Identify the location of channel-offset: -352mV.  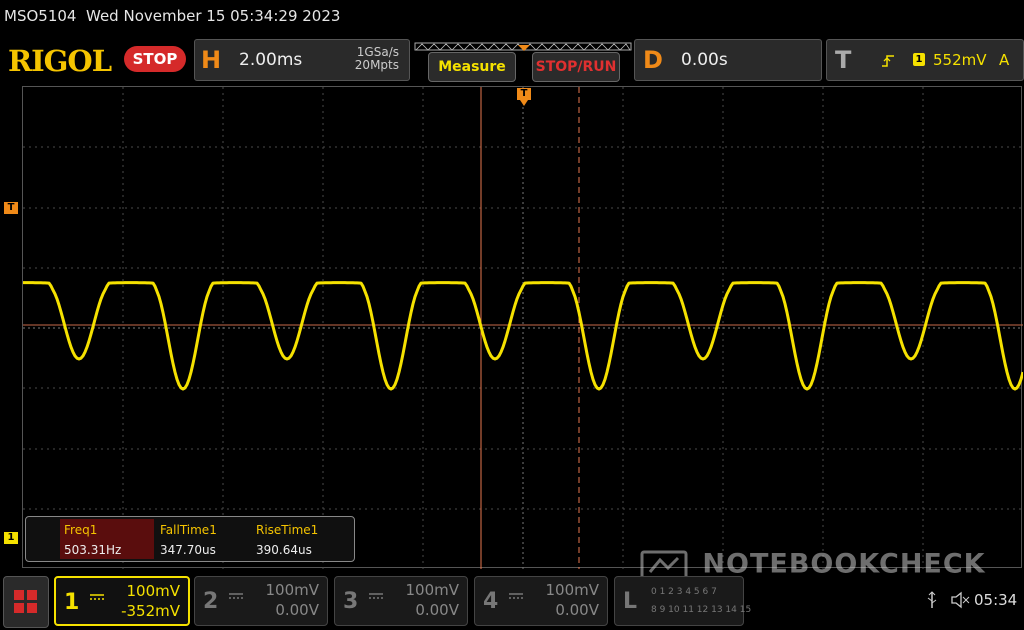
(150, 611).